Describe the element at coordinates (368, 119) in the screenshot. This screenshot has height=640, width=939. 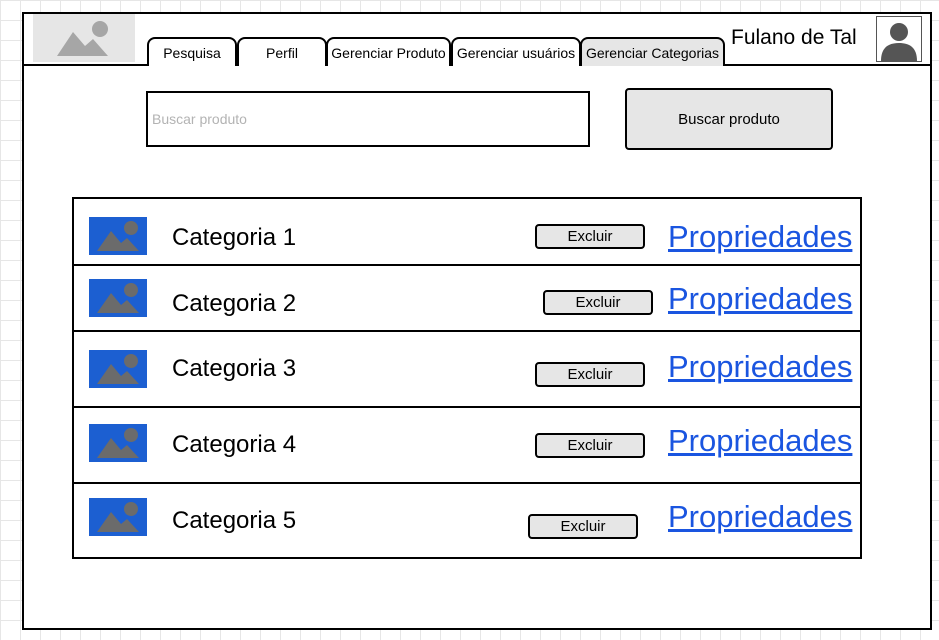
I see `search-input` at that location.